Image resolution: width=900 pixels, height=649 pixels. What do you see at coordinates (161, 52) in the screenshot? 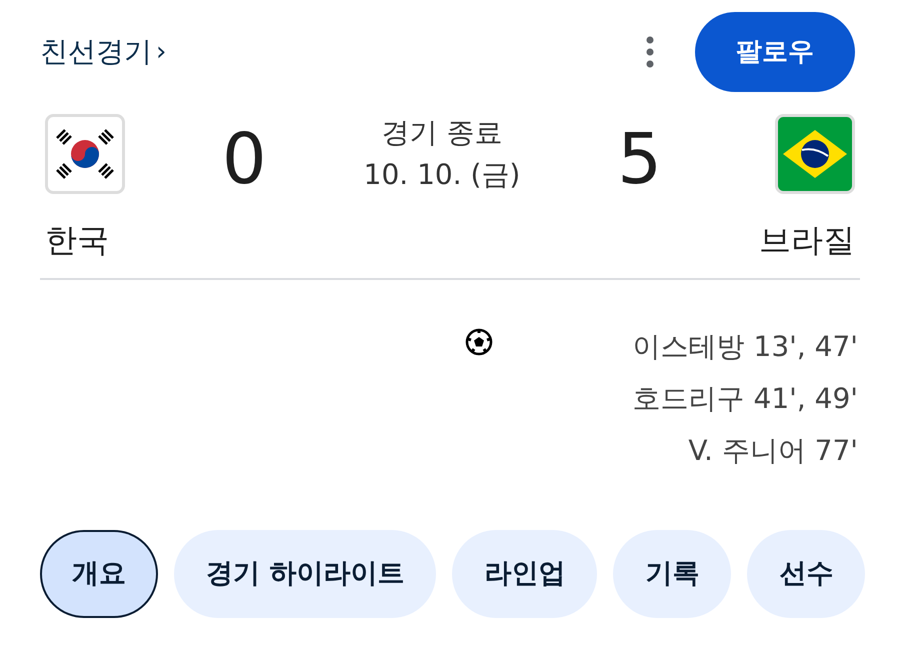
I see `chevron-icon: ›` at bounding box center [161, 52].